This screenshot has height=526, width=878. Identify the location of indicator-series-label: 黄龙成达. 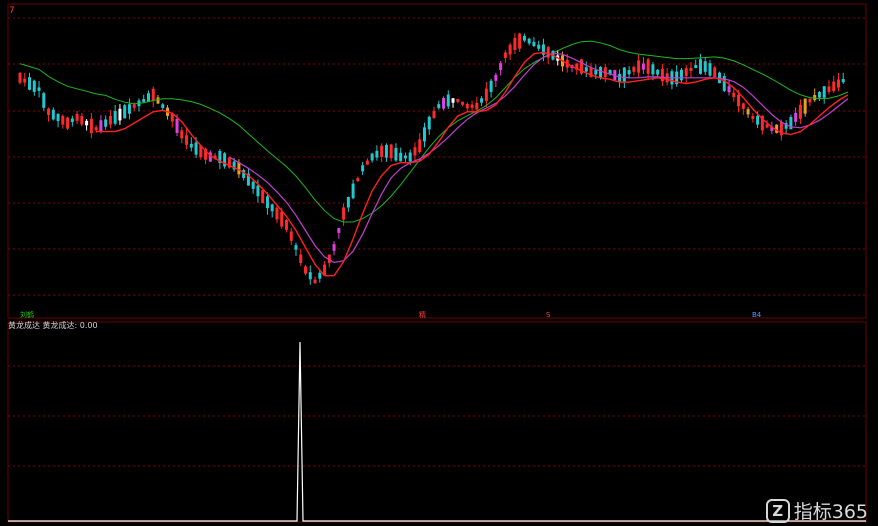
(58, 325).